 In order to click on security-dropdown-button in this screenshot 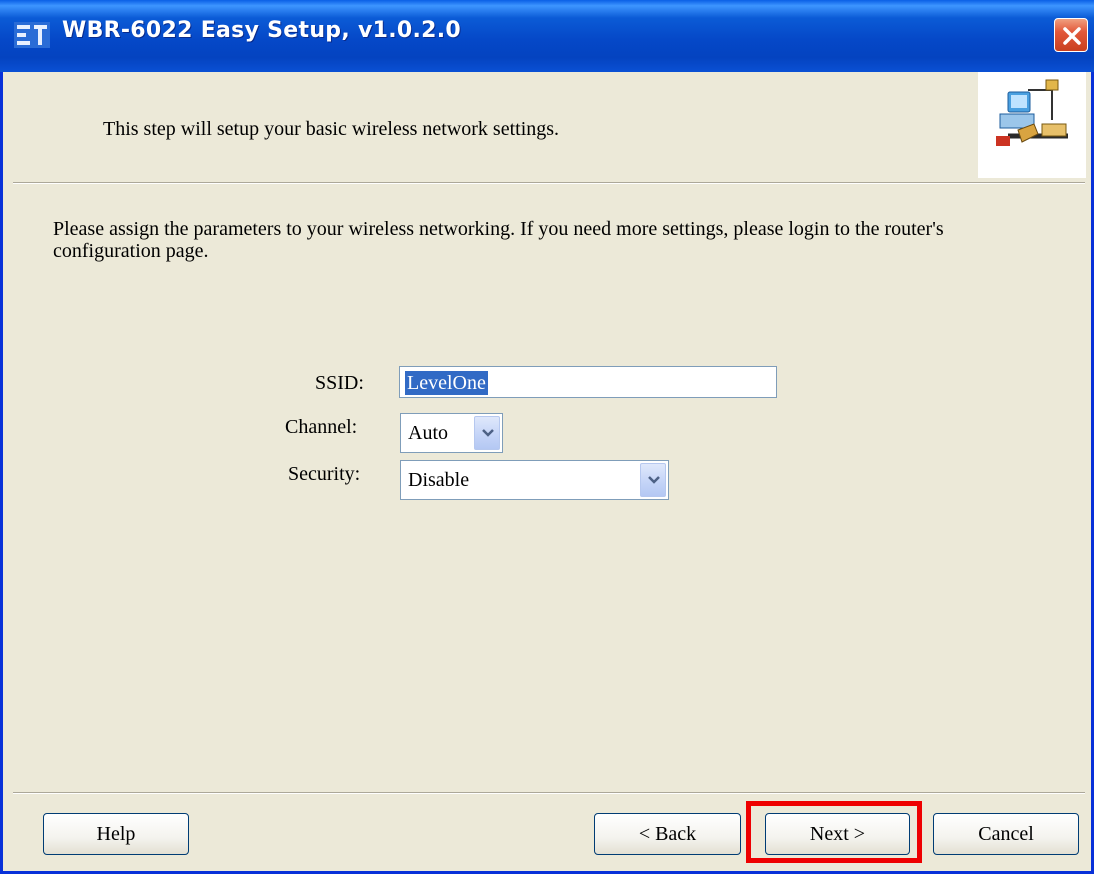, I will do `click(653, 480)`.